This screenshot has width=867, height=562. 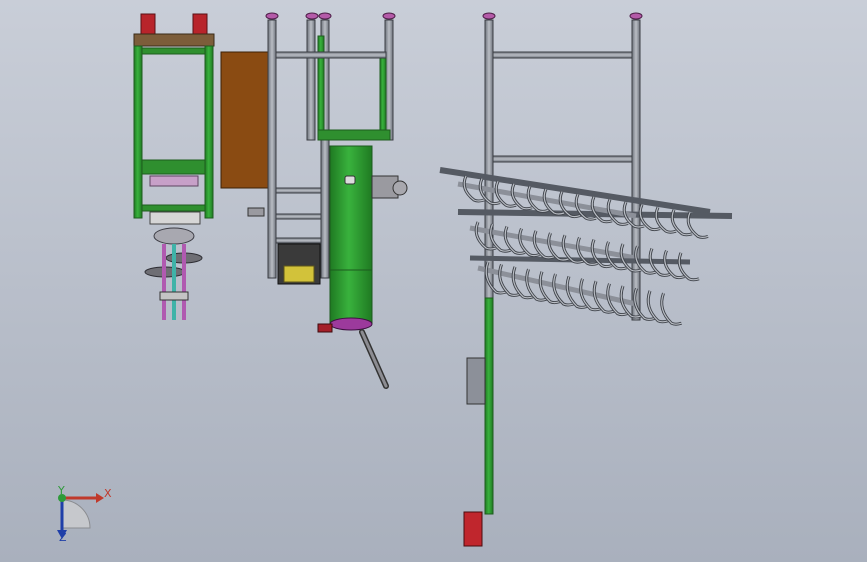 What do you see at coordinates (108, 493) in the screenshot?
I see `triad-x-label: X` at bounding box center [108, 493].